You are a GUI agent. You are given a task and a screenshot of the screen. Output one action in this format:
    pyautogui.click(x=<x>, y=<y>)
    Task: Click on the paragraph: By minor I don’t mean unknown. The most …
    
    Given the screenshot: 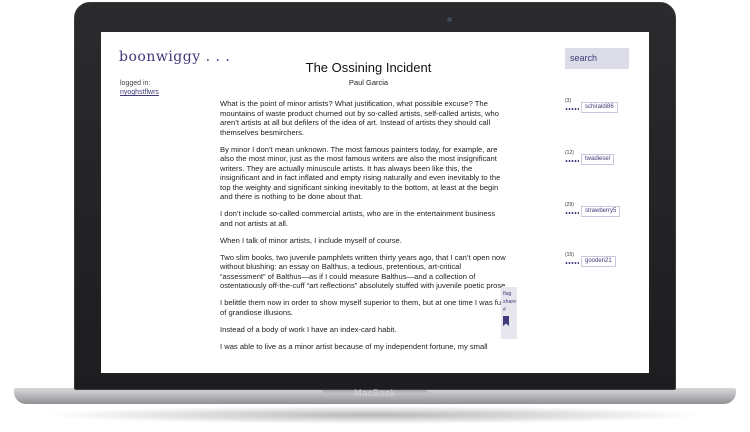 What is the action you would take?
    pyautogui.click(x=360, y=173)
    